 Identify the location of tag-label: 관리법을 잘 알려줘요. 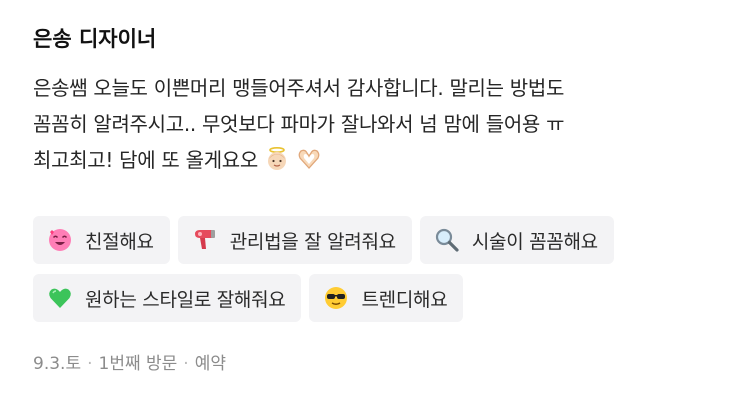
(312, 241).